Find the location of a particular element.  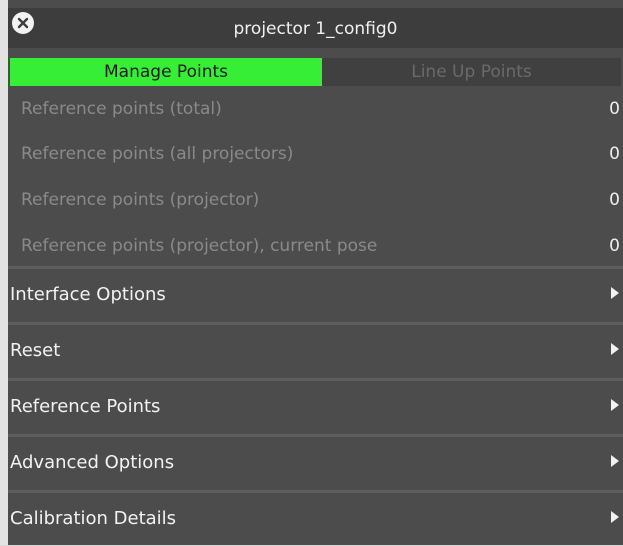

stat-label: Reference points (total) is located at coordinates (121, 108).